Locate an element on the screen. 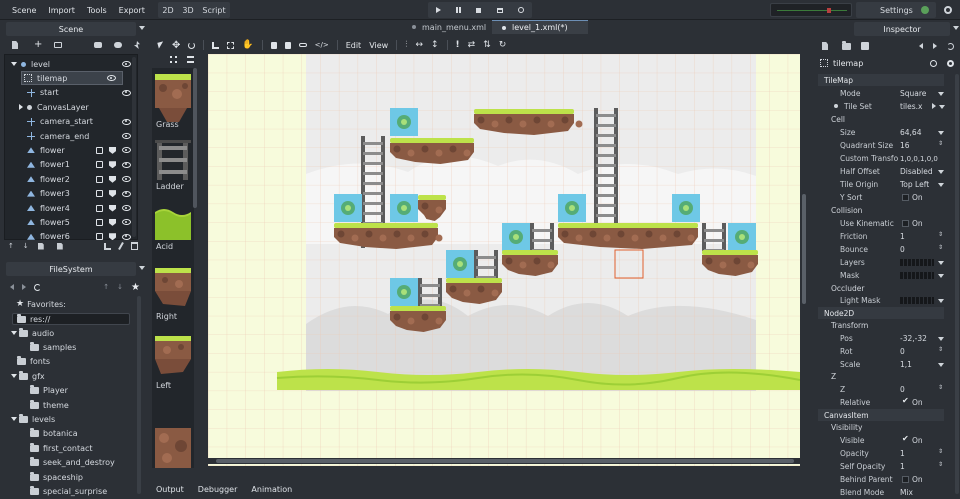 The height and width of the screenshot is (499, 960). prop-value: -32,-32 is located at coordinates (913, 338).